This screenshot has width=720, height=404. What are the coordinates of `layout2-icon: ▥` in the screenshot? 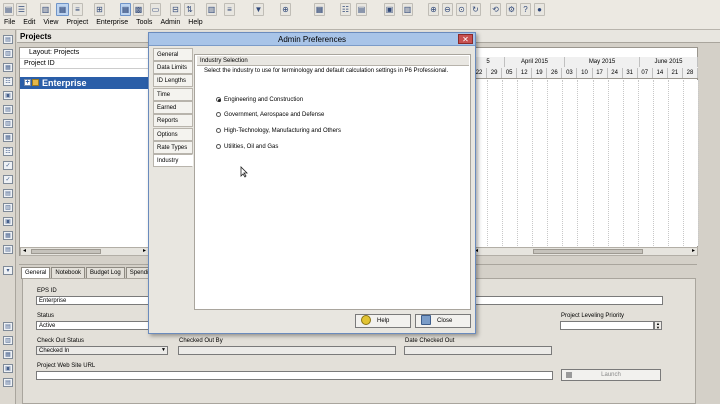 It's located at (407, 9).